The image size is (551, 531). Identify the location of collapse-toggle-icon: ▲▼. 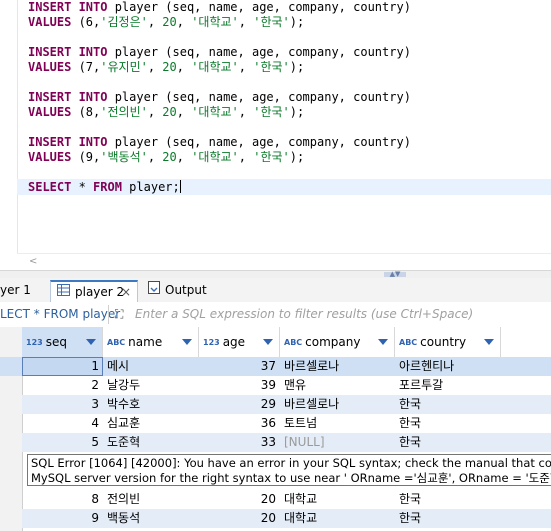
(395, 274).